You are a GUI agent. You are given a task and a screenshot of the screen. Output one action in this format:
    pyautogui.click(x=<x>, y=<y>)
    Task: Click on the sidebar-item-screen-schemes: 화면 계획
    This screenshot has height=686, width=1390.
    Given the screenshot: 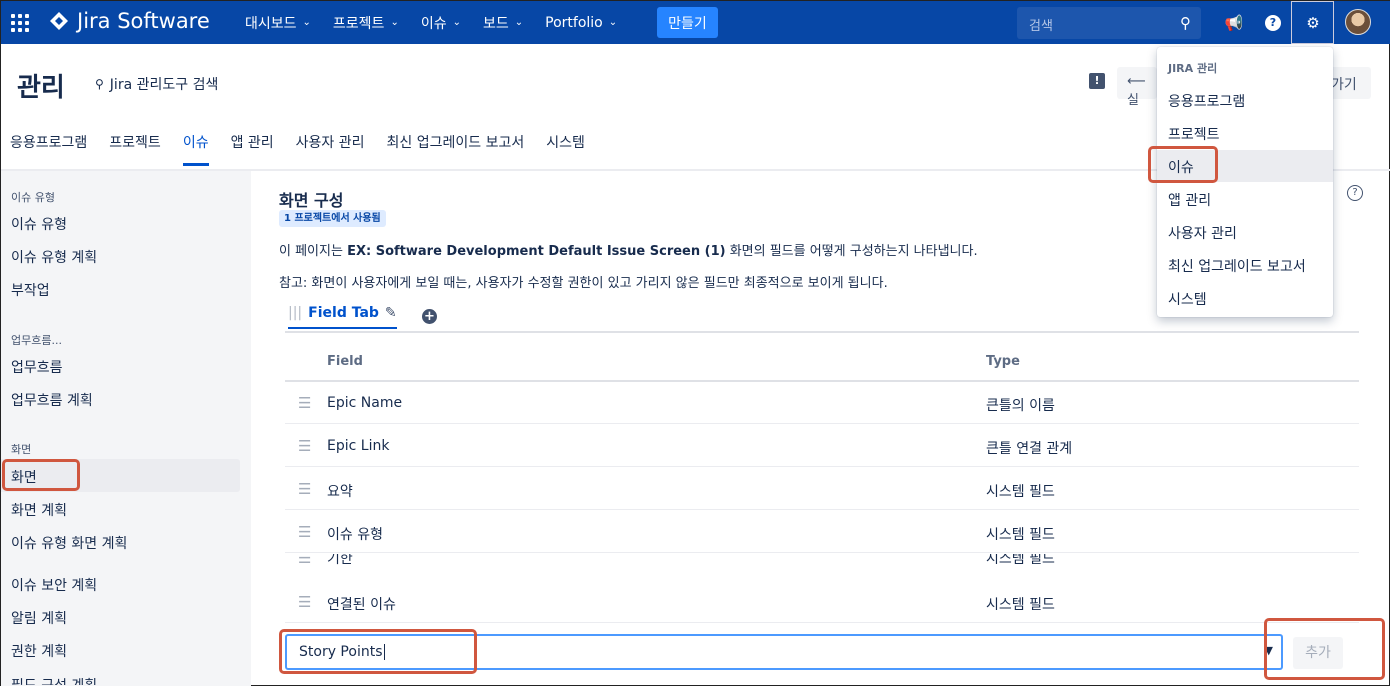 What is the action you would take?
    pyautogui.click(x=39, y=510)
    